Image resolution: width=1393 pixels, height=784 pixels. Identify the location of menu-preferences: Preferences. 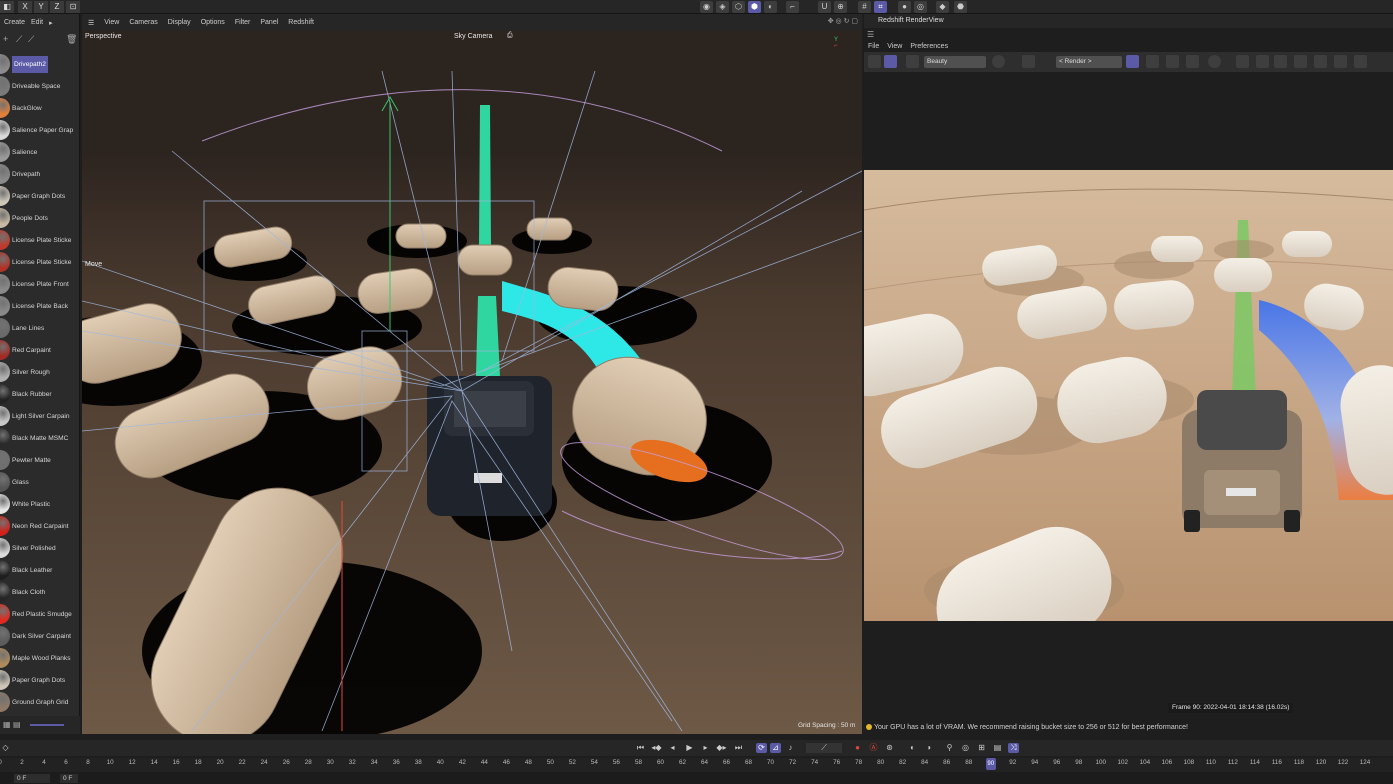
(929, 46).